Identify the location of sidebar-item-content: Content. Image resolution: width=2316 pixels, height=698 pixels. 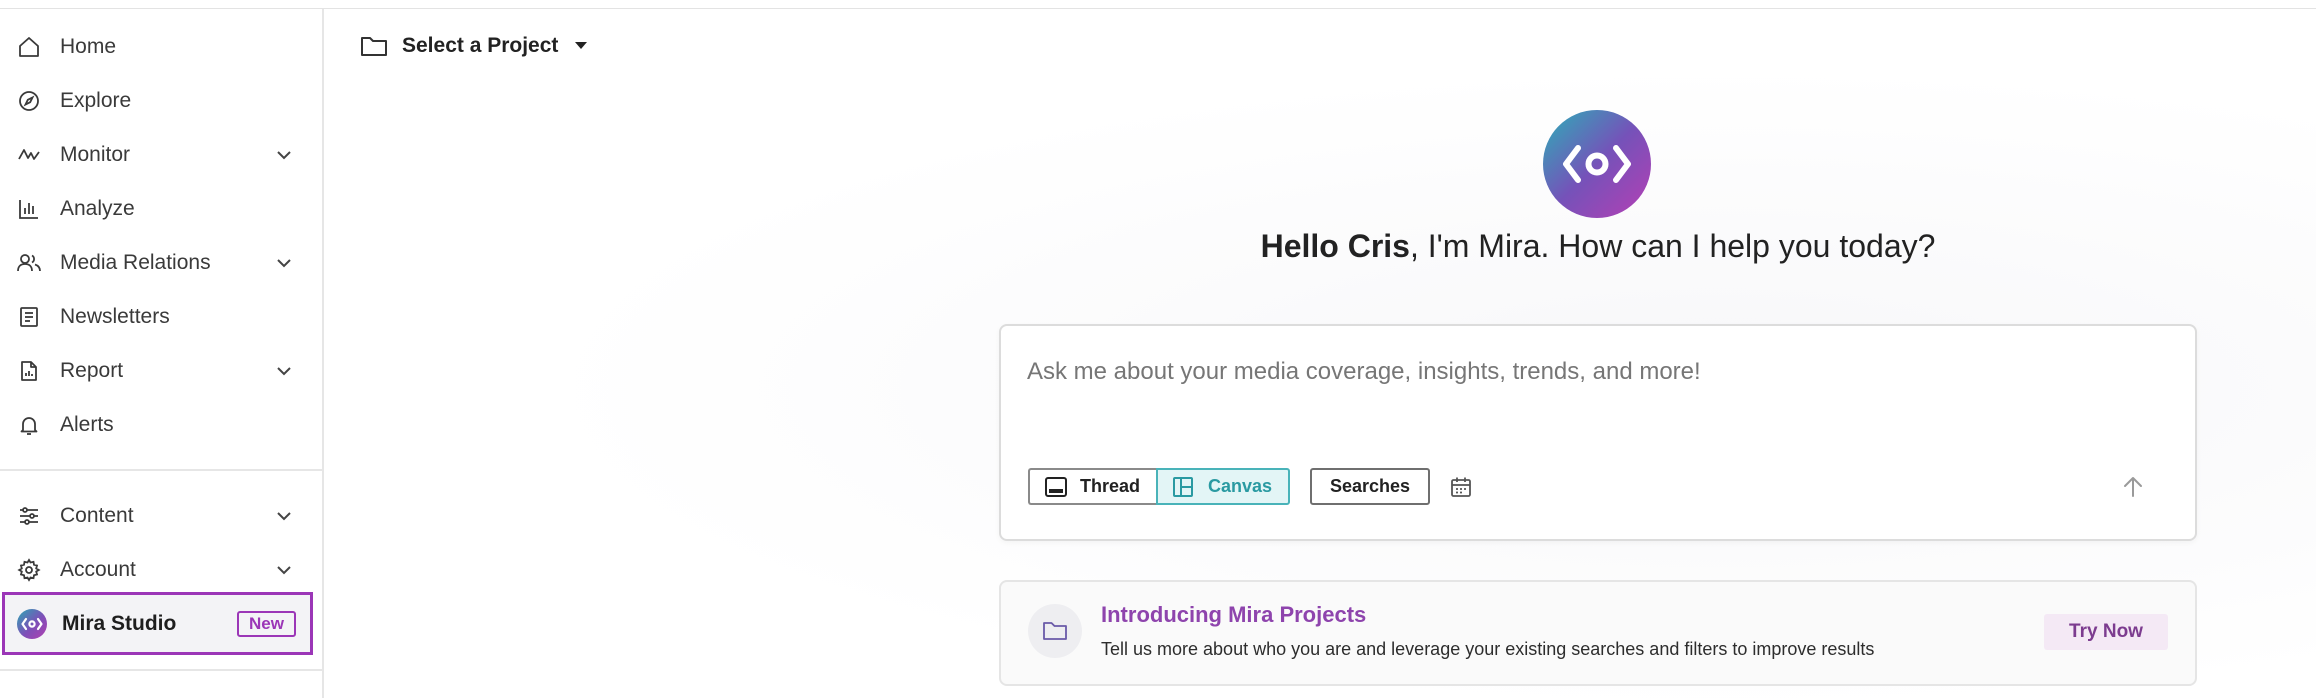
(161, 516).